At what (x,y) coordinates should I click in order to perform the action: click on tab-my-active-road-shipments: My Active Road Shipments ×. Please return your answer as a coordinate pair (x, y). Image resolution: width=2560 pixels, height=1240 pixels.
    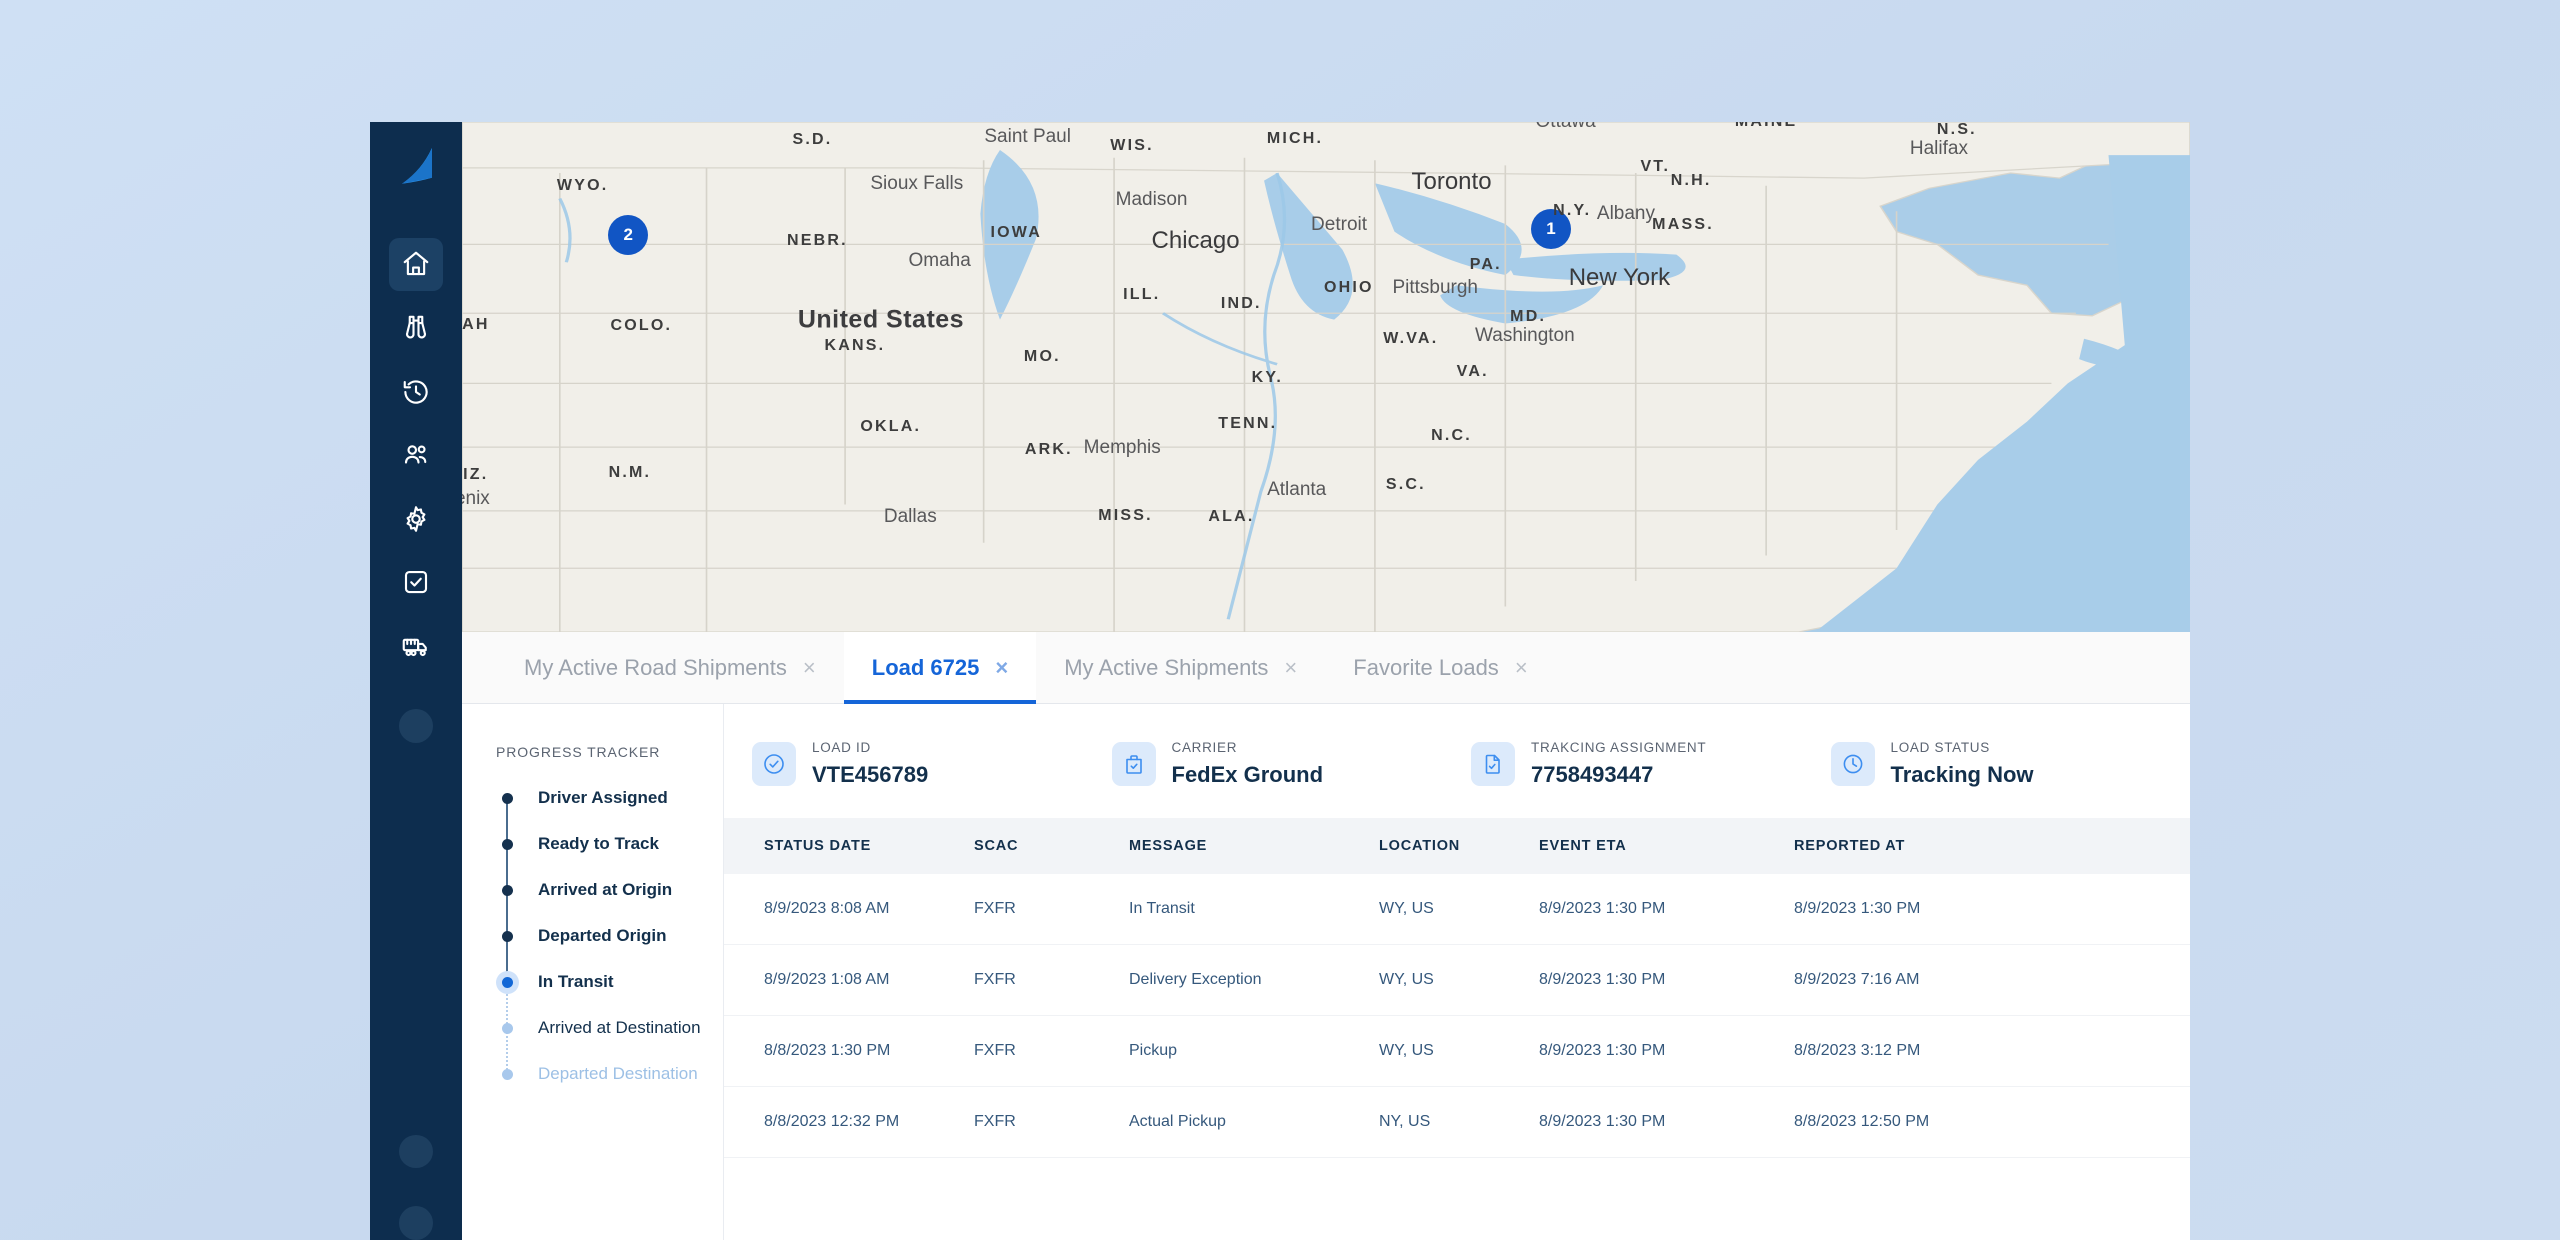
    Looking at the image, I should click on (670, 667).